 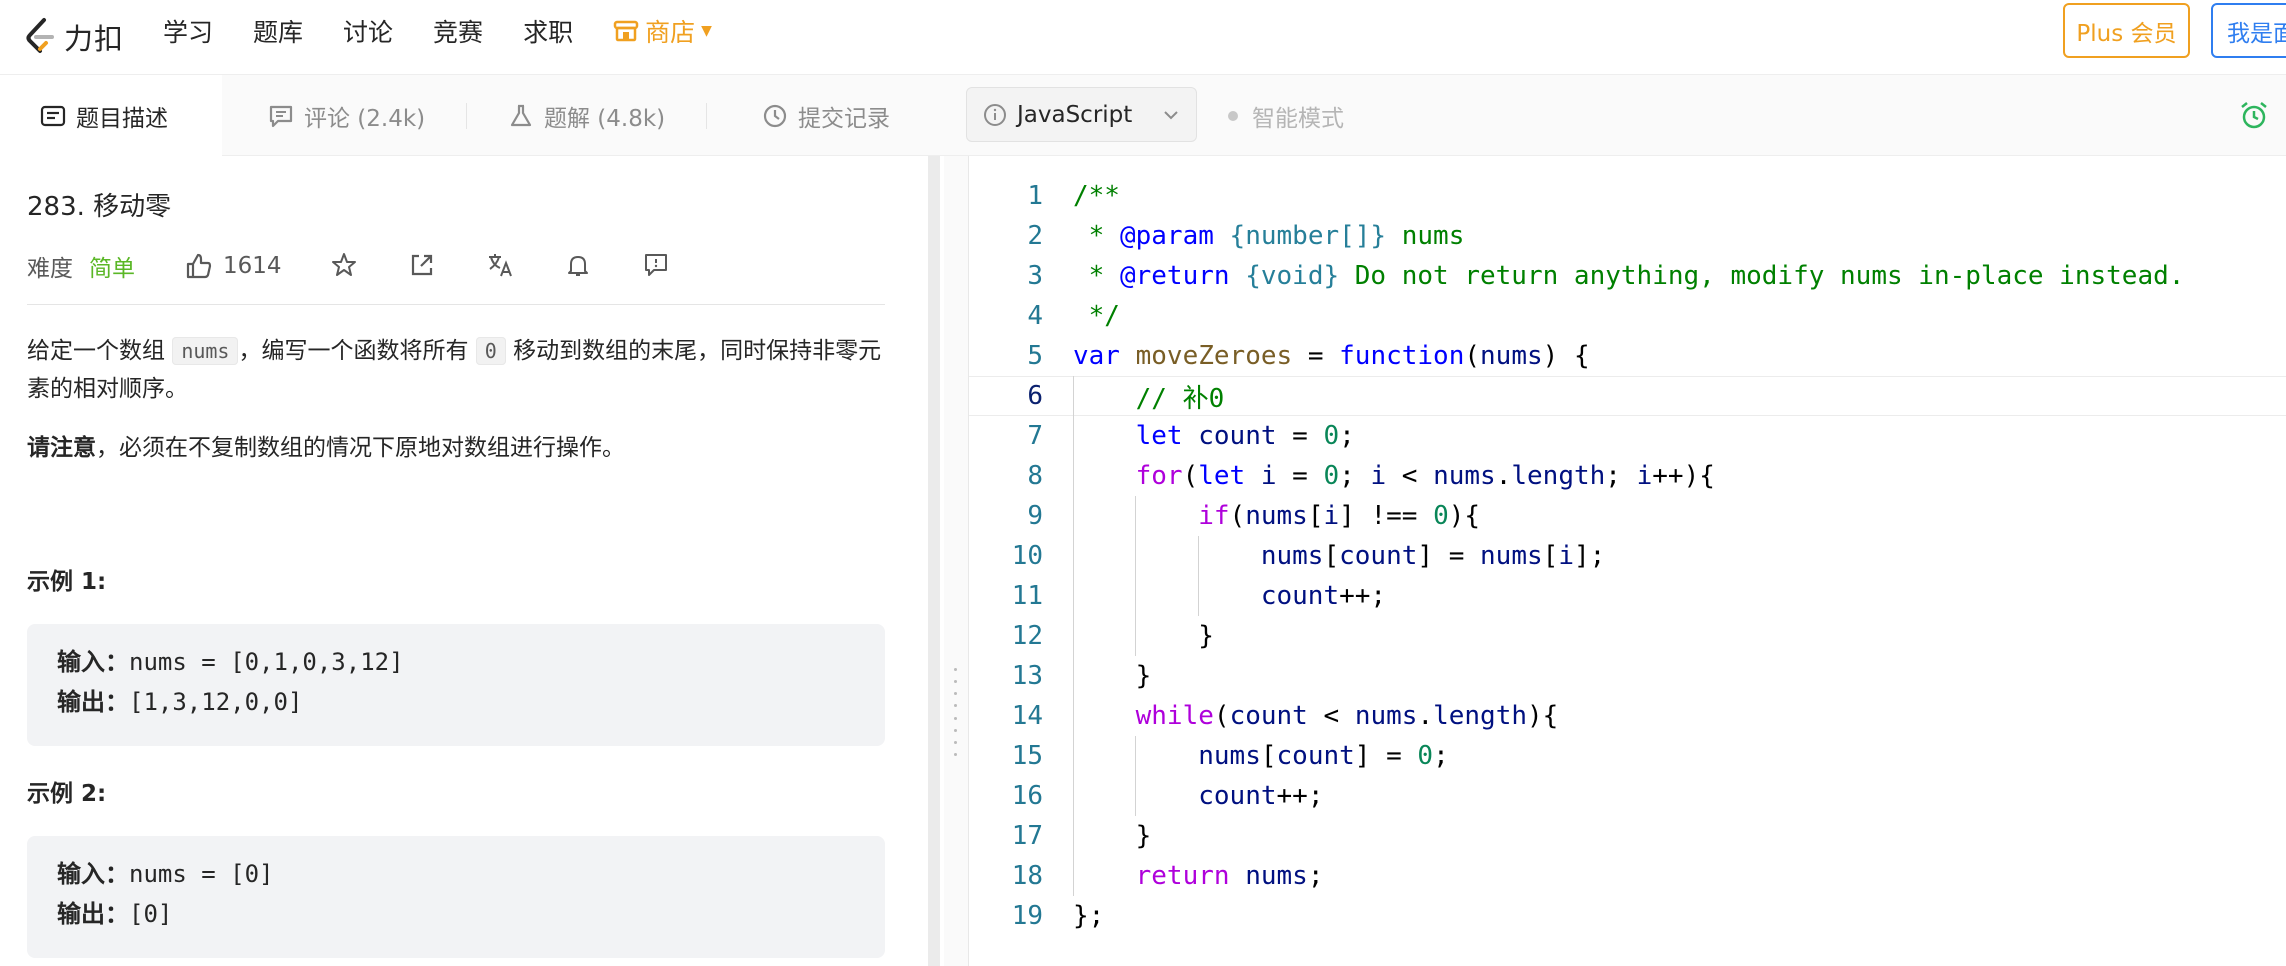 I want to click on translate-button, so click(x=501, y=266).